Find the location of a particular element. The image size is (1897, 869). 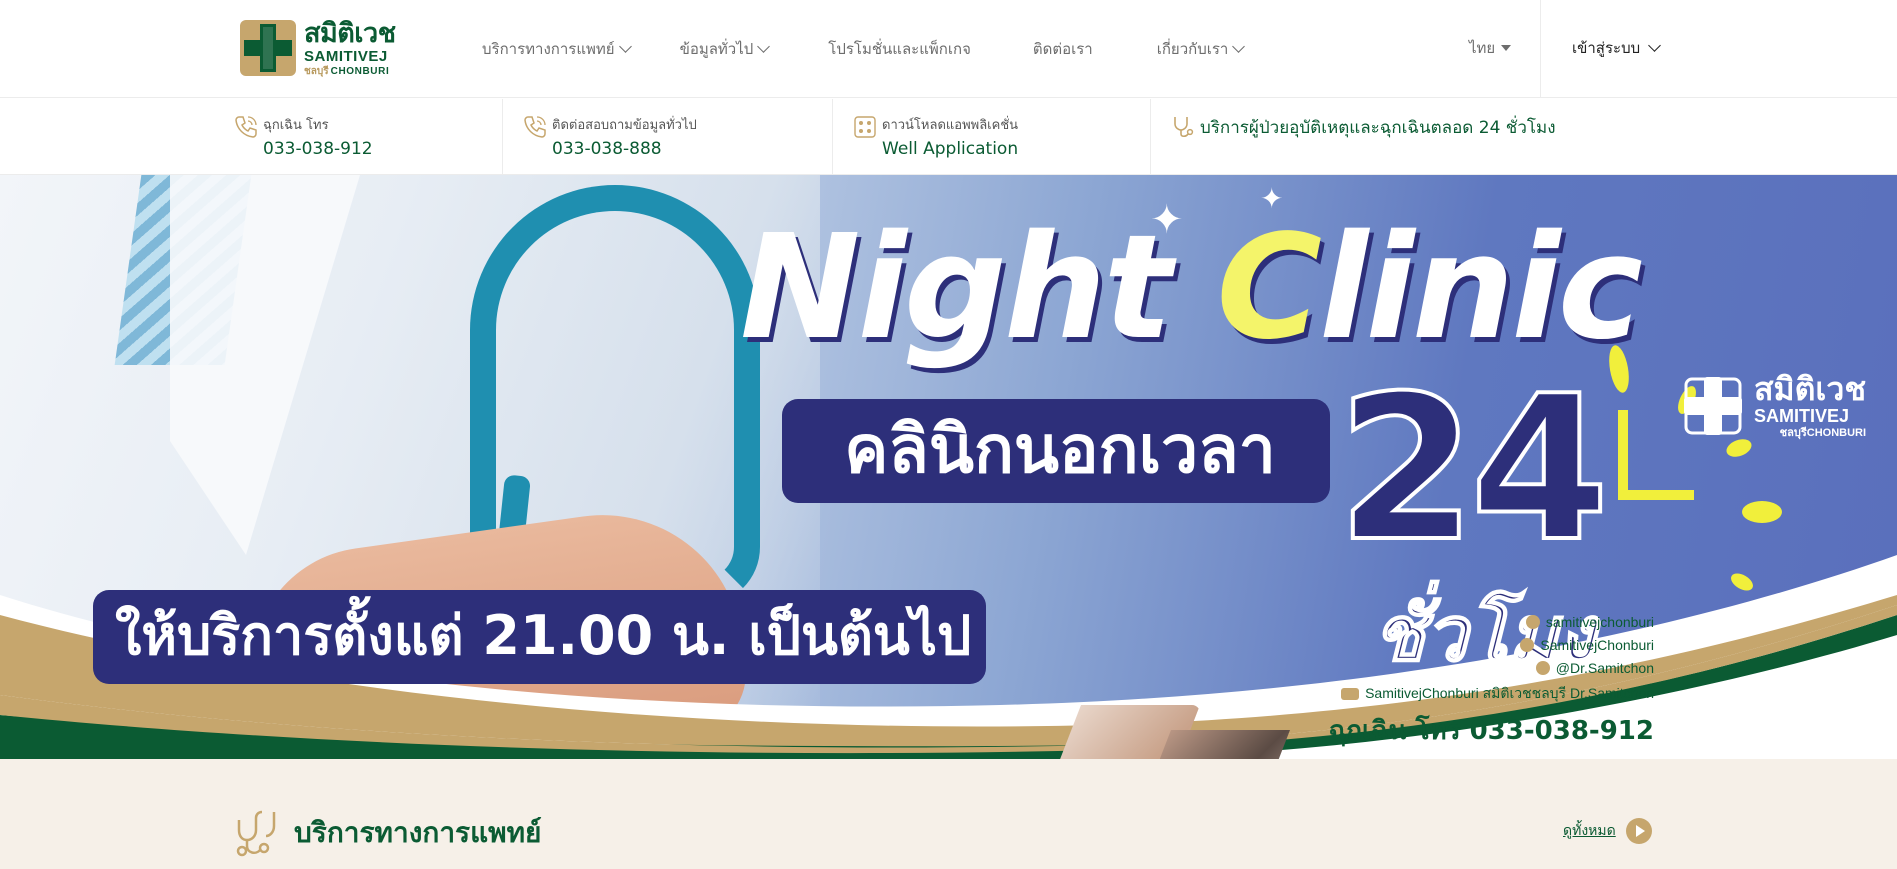

nav-item-label: โปรโมชั่นและแพ็กเกจ is located at coordinates (899, 49).